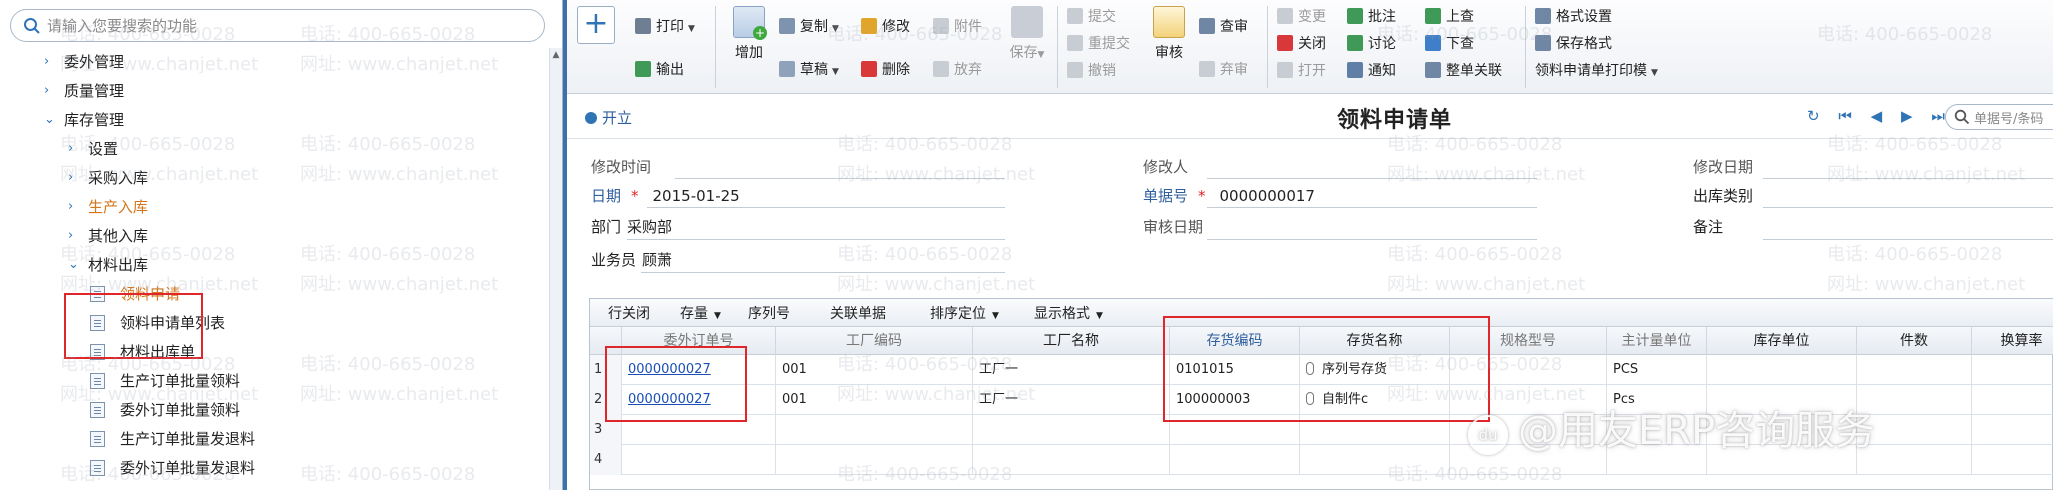  I want to click on annotate-button: 批注, so click(1371, 17).